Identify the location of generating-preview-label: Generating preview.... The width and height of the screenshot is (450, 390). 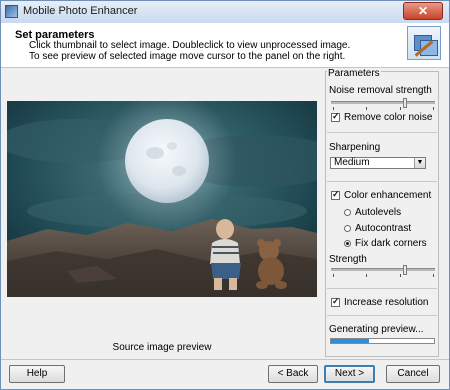
(376, 329).